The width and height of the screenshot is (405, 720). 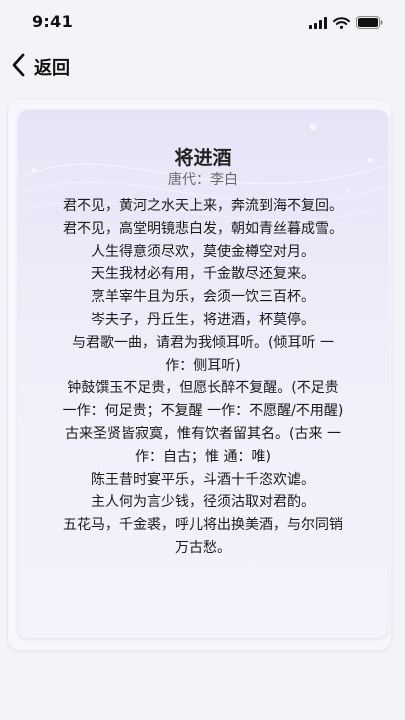 I want to click on signal-icon, so click(x=318, y=23).